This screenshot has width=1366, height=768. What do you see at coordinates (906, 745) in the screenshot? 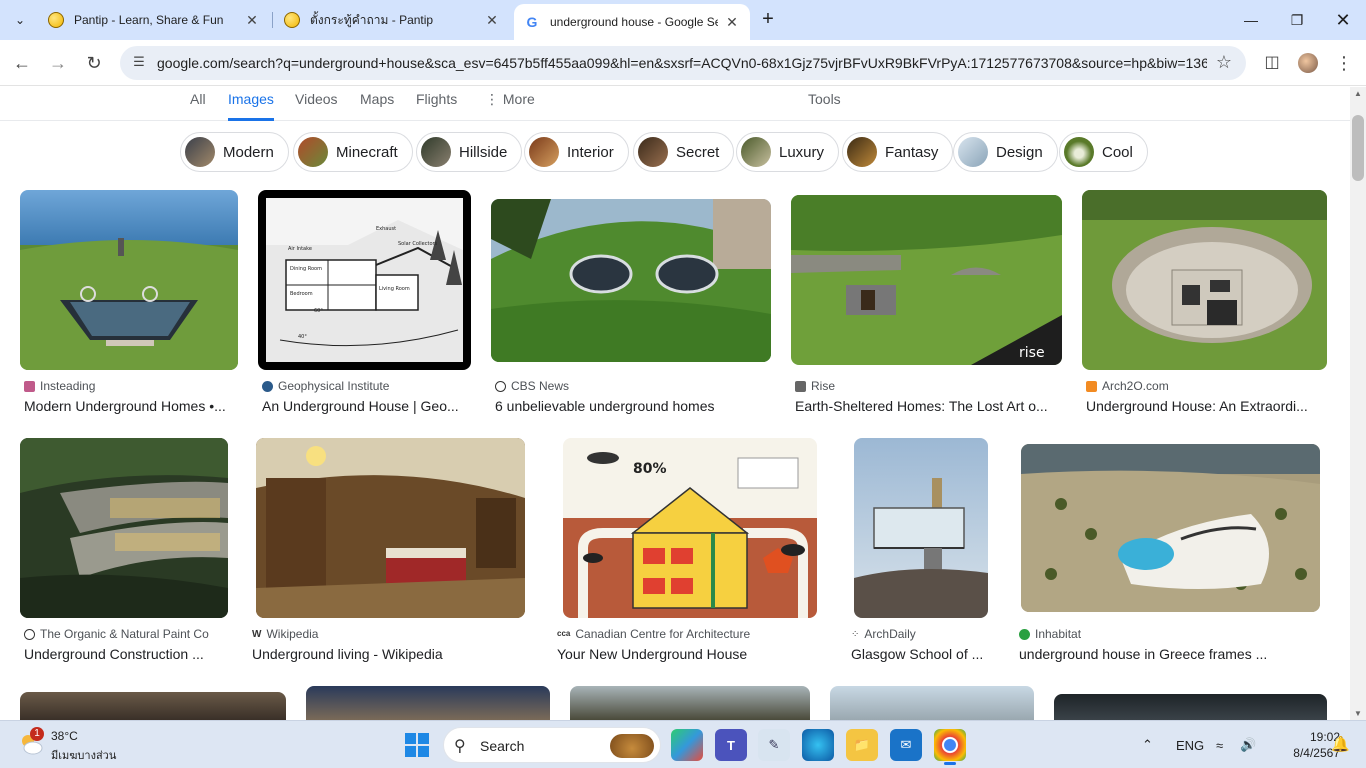
I see `mail-icon: ✉` at bounding box center [906, 745].